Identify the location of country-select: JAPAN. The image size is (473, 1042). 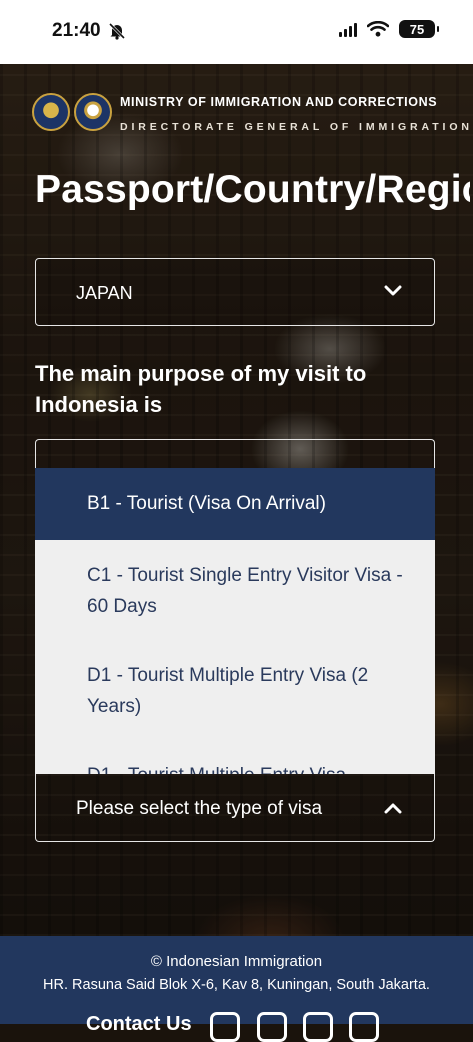
(235, 292).